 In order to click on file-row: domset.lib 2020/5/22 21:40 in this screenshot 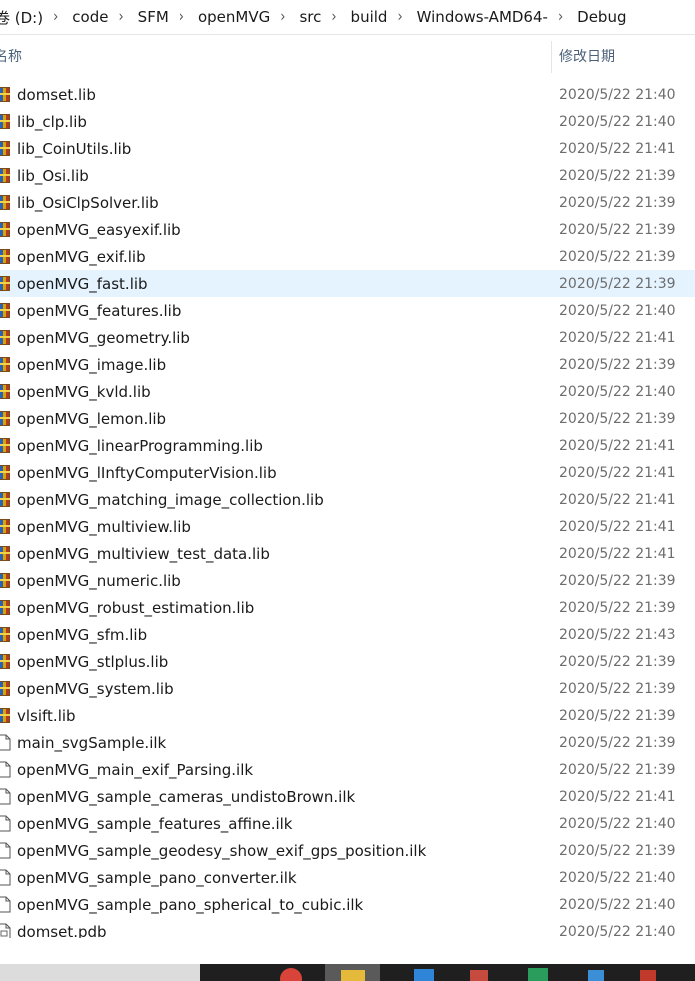, I will do `click(347, 94)`.